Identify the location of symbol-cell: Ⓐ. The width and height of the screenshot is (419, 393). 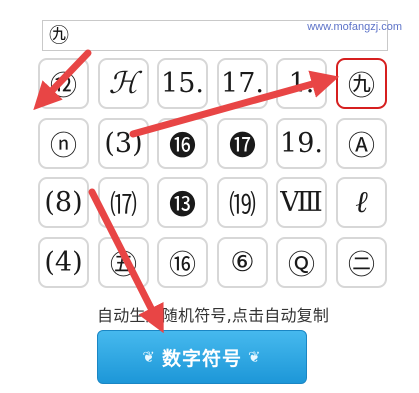
(361, 143).